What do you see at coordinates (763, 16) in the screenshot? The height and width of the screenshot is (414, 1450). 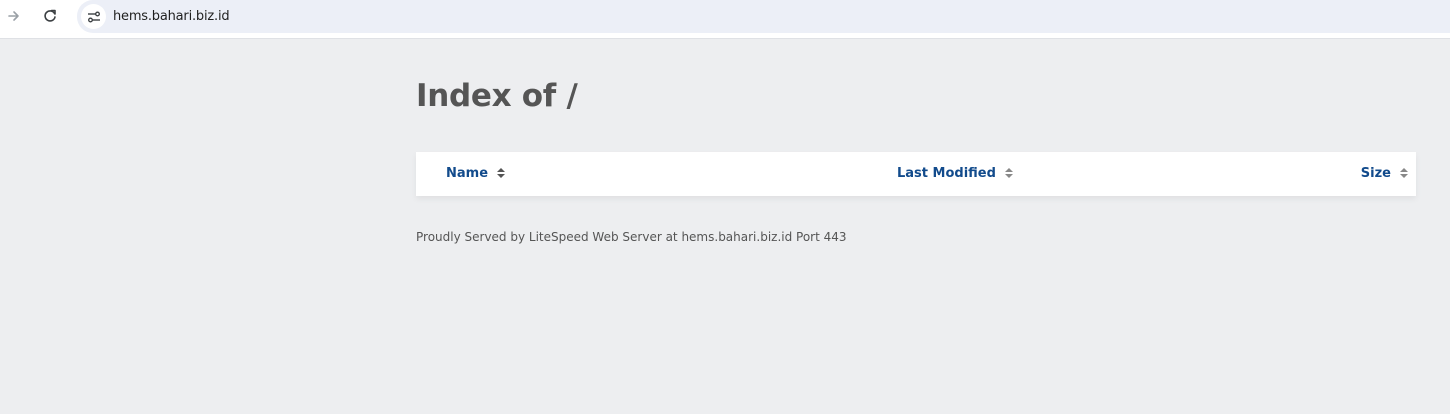 I see `address-bar: hems.bahari.biz.id` at bounding box center [763, 16].